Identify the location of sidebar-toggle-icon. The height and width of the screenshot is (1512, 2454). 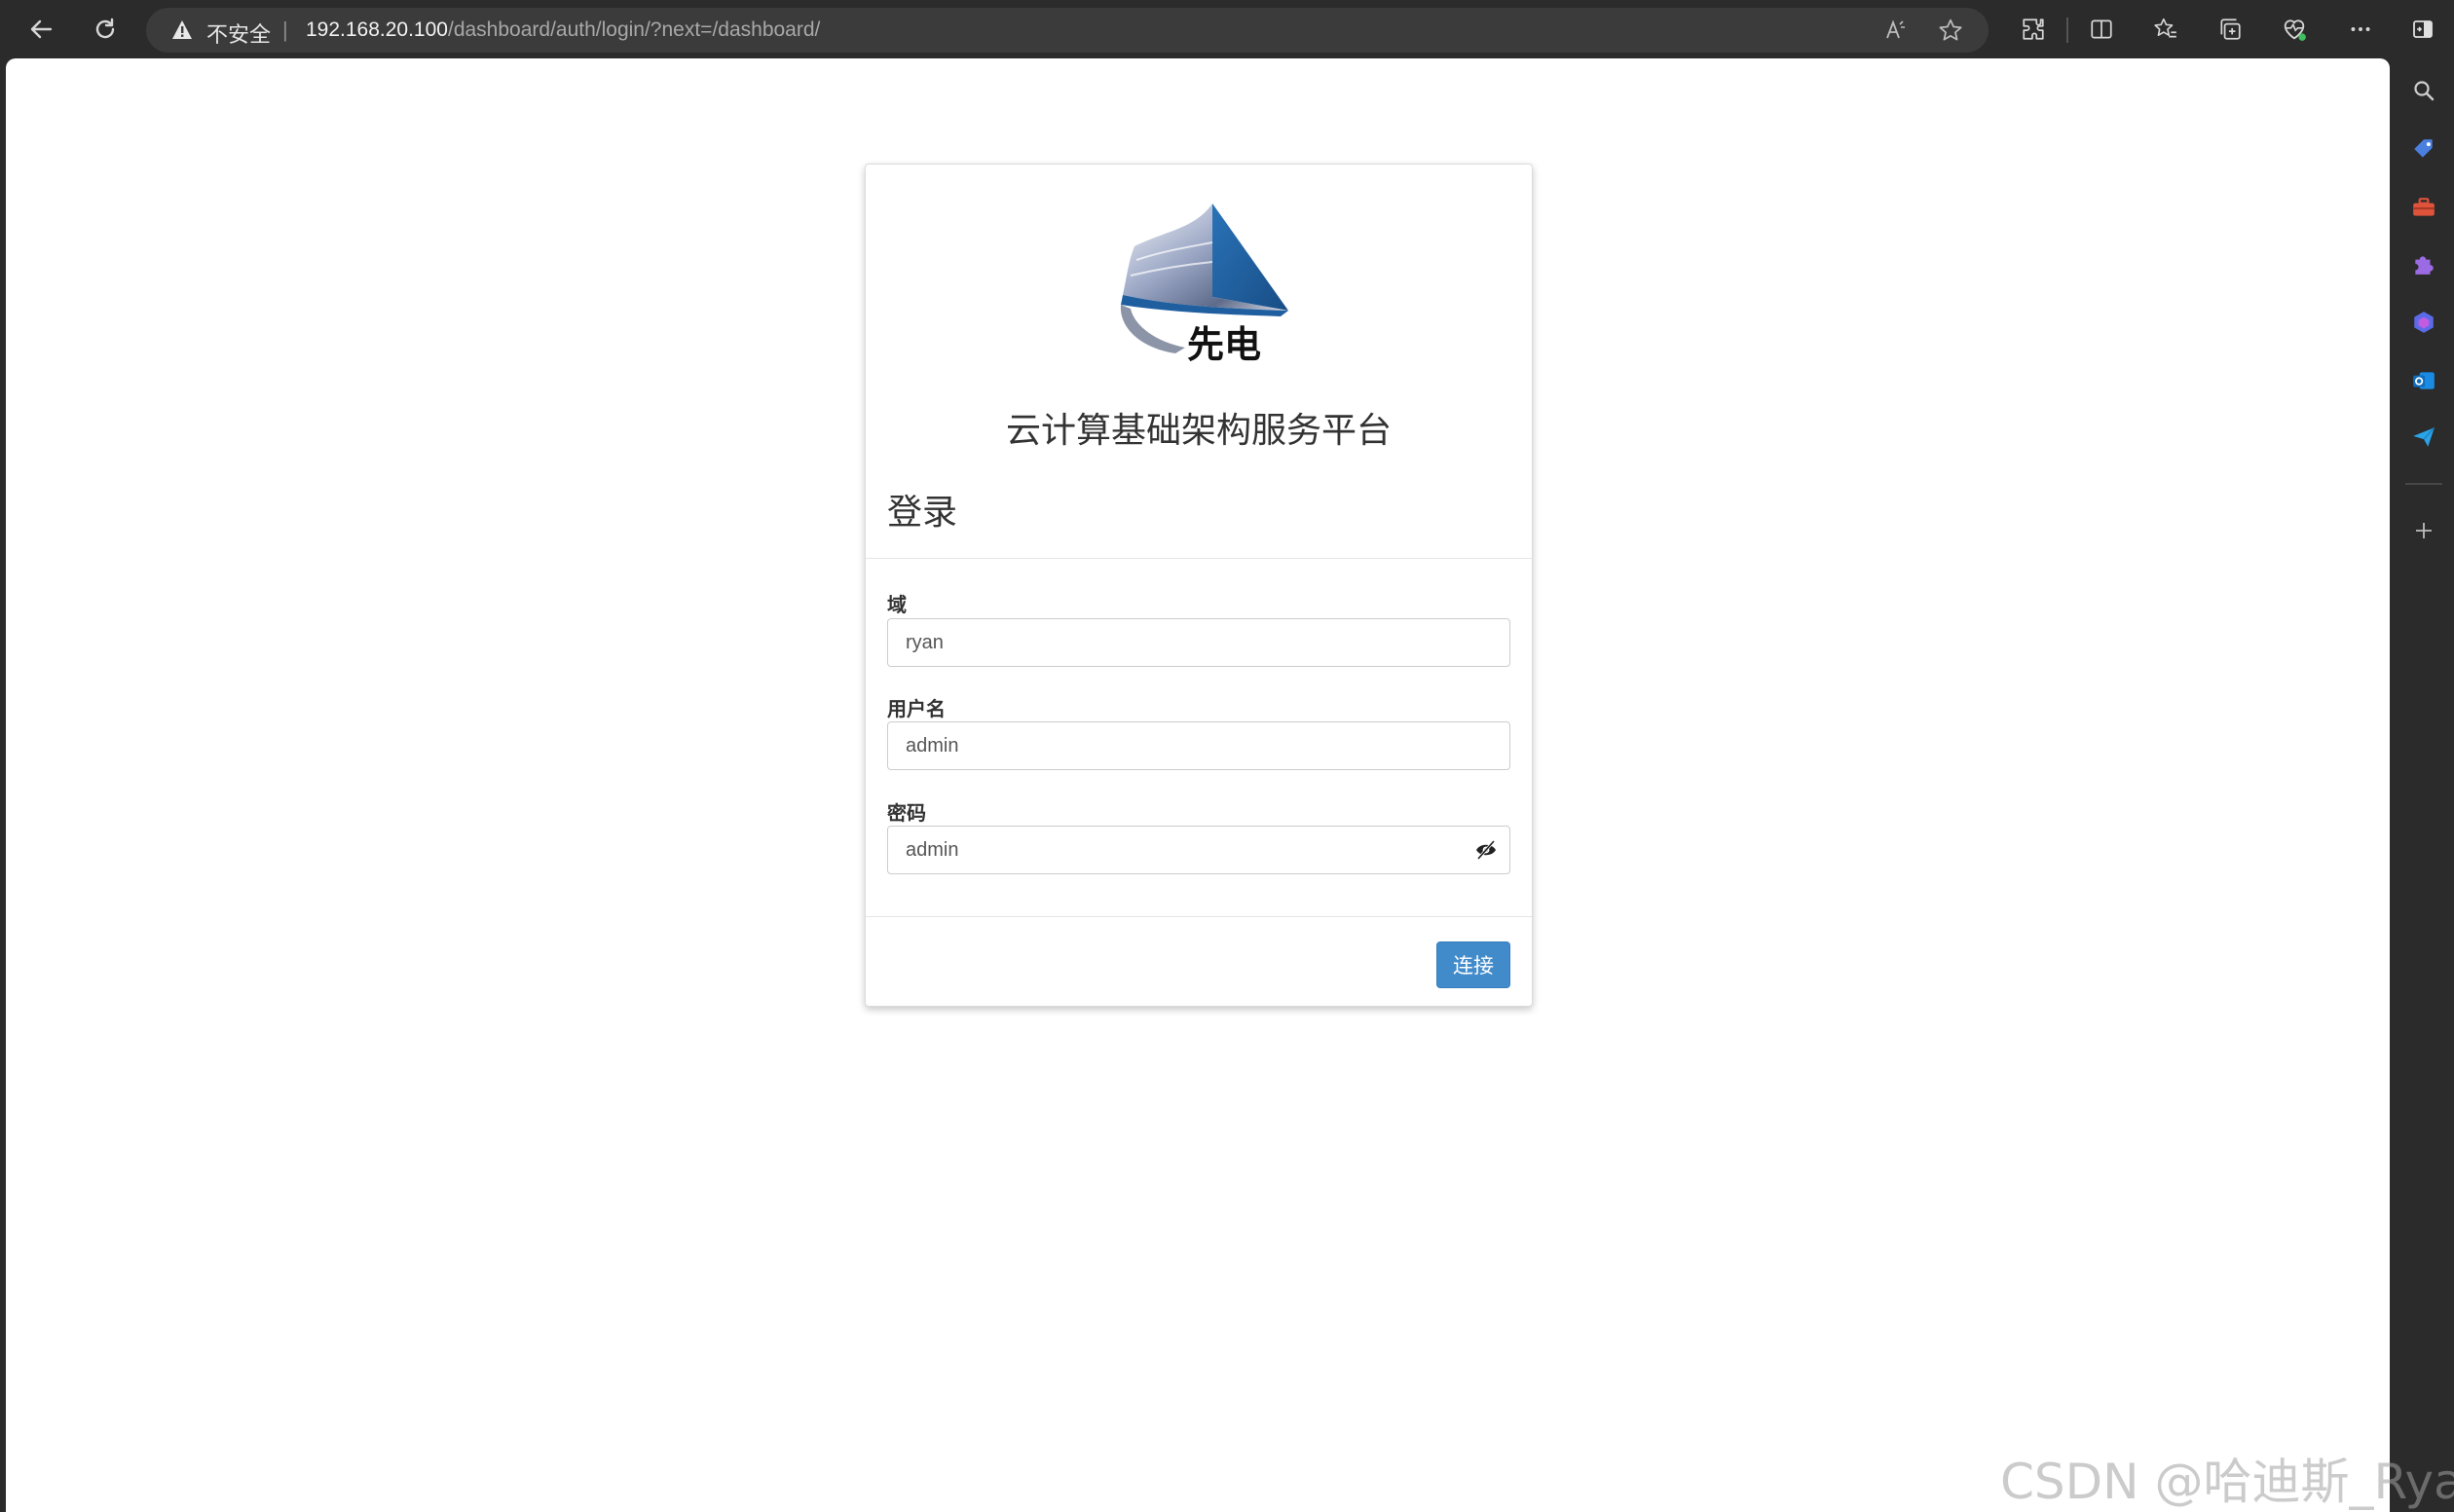
(2423, 29).